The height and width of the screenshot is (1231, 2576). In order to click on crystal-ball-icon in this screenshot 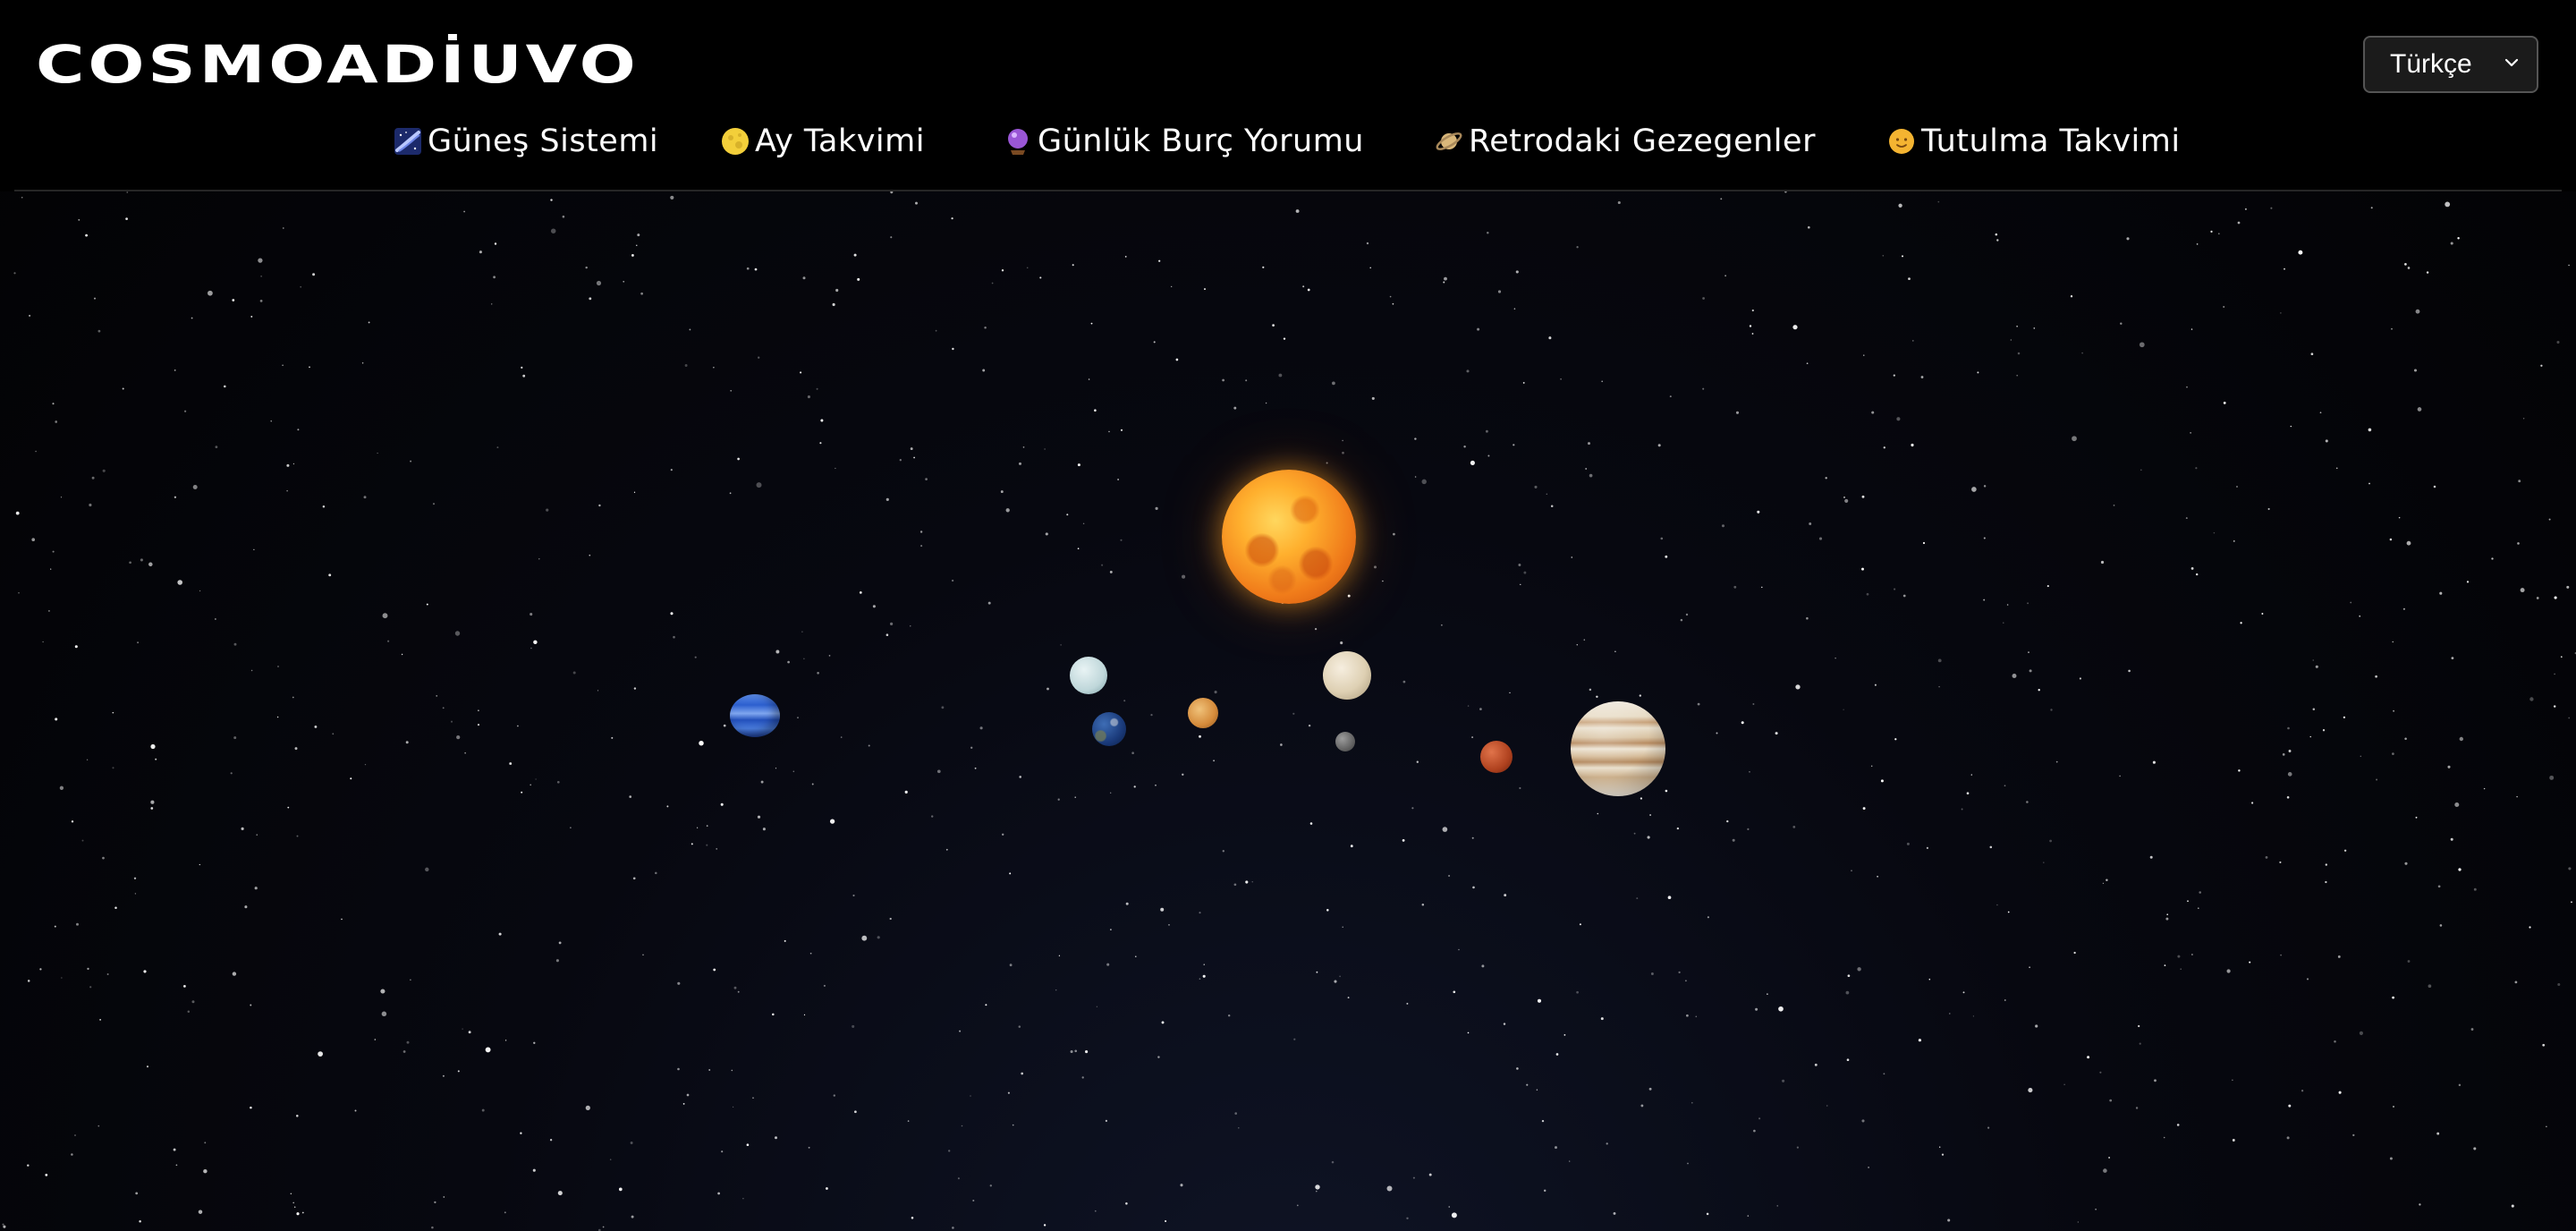, I will do `click(1018, 142)`.